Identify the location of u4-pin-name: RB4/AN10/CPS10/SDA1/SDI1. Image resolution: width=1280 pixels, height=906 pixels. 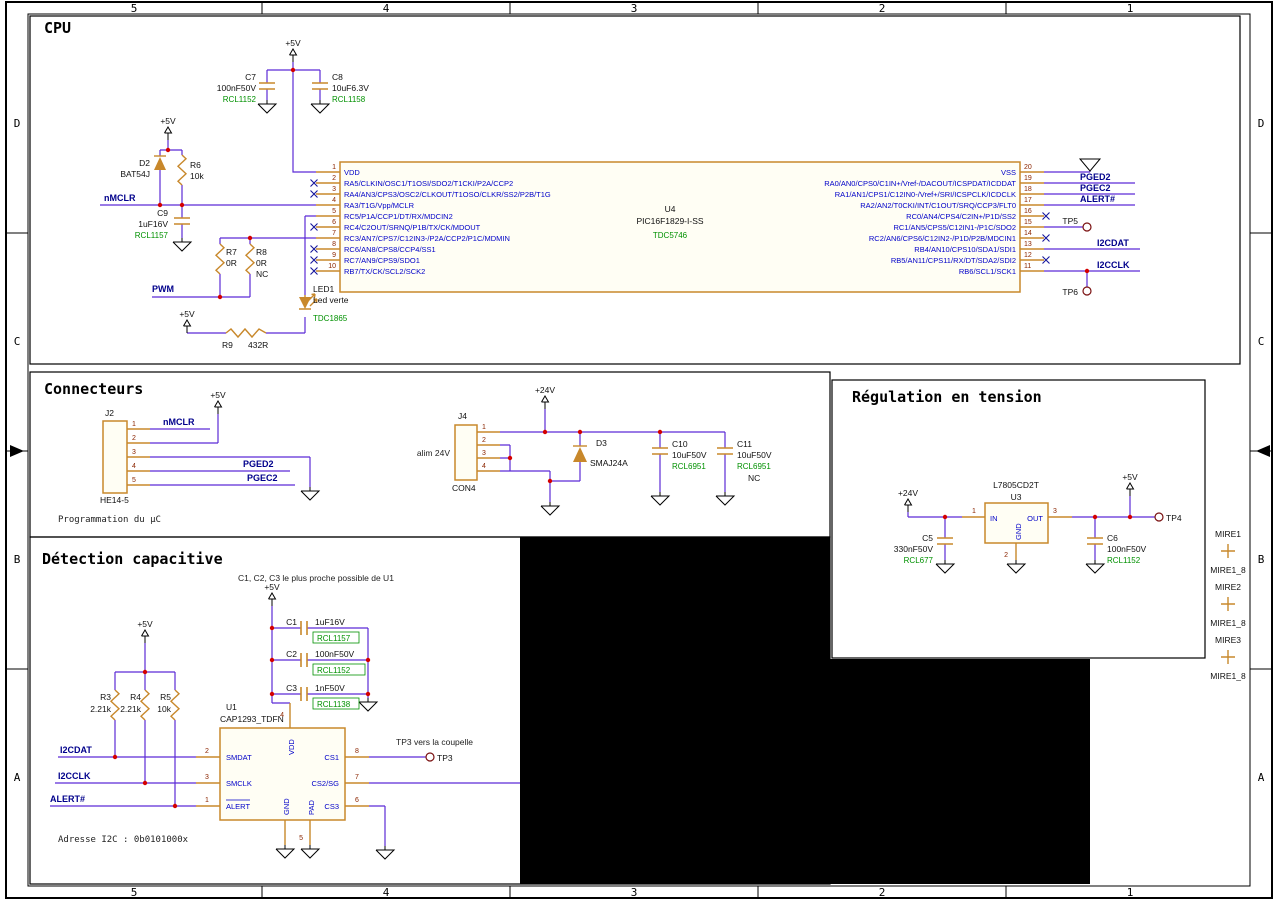
(965, 249).